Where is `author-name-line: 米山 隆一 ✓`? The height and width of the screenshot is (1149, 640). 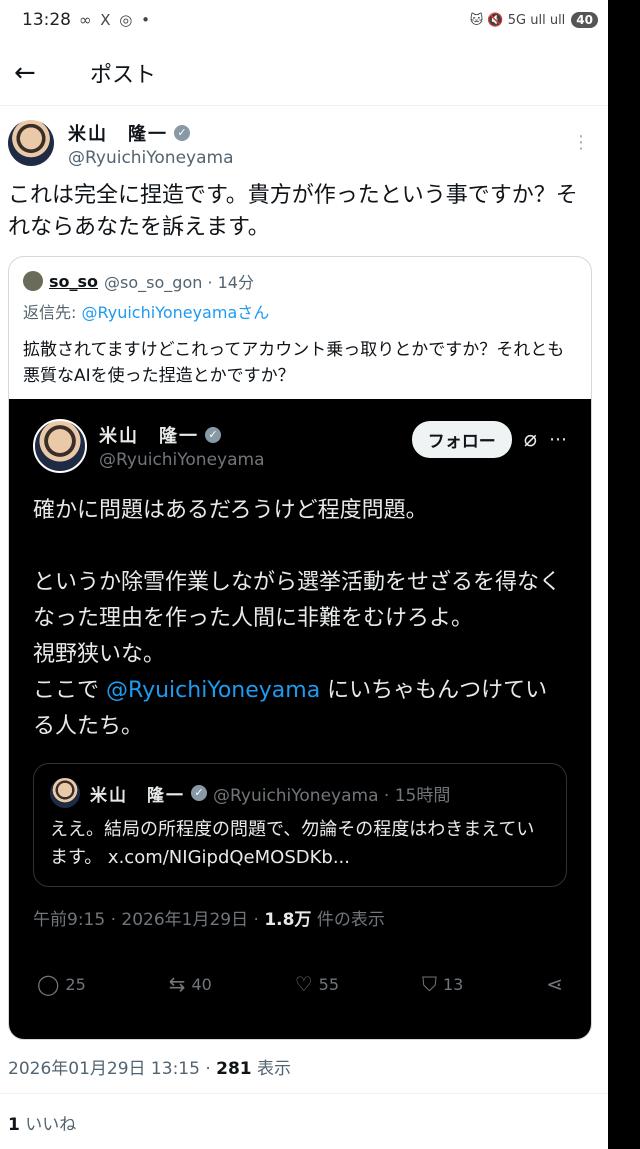 author-name-line: 米山 隆一 ✓ is located at coordinates (151, 133).